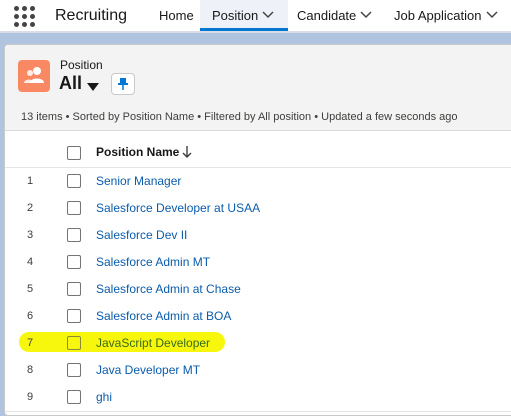 The image size is (511, 416). Describe the element at coordinates (25, 17) in the screenshot. I see `app-launcher-icon` at that location.